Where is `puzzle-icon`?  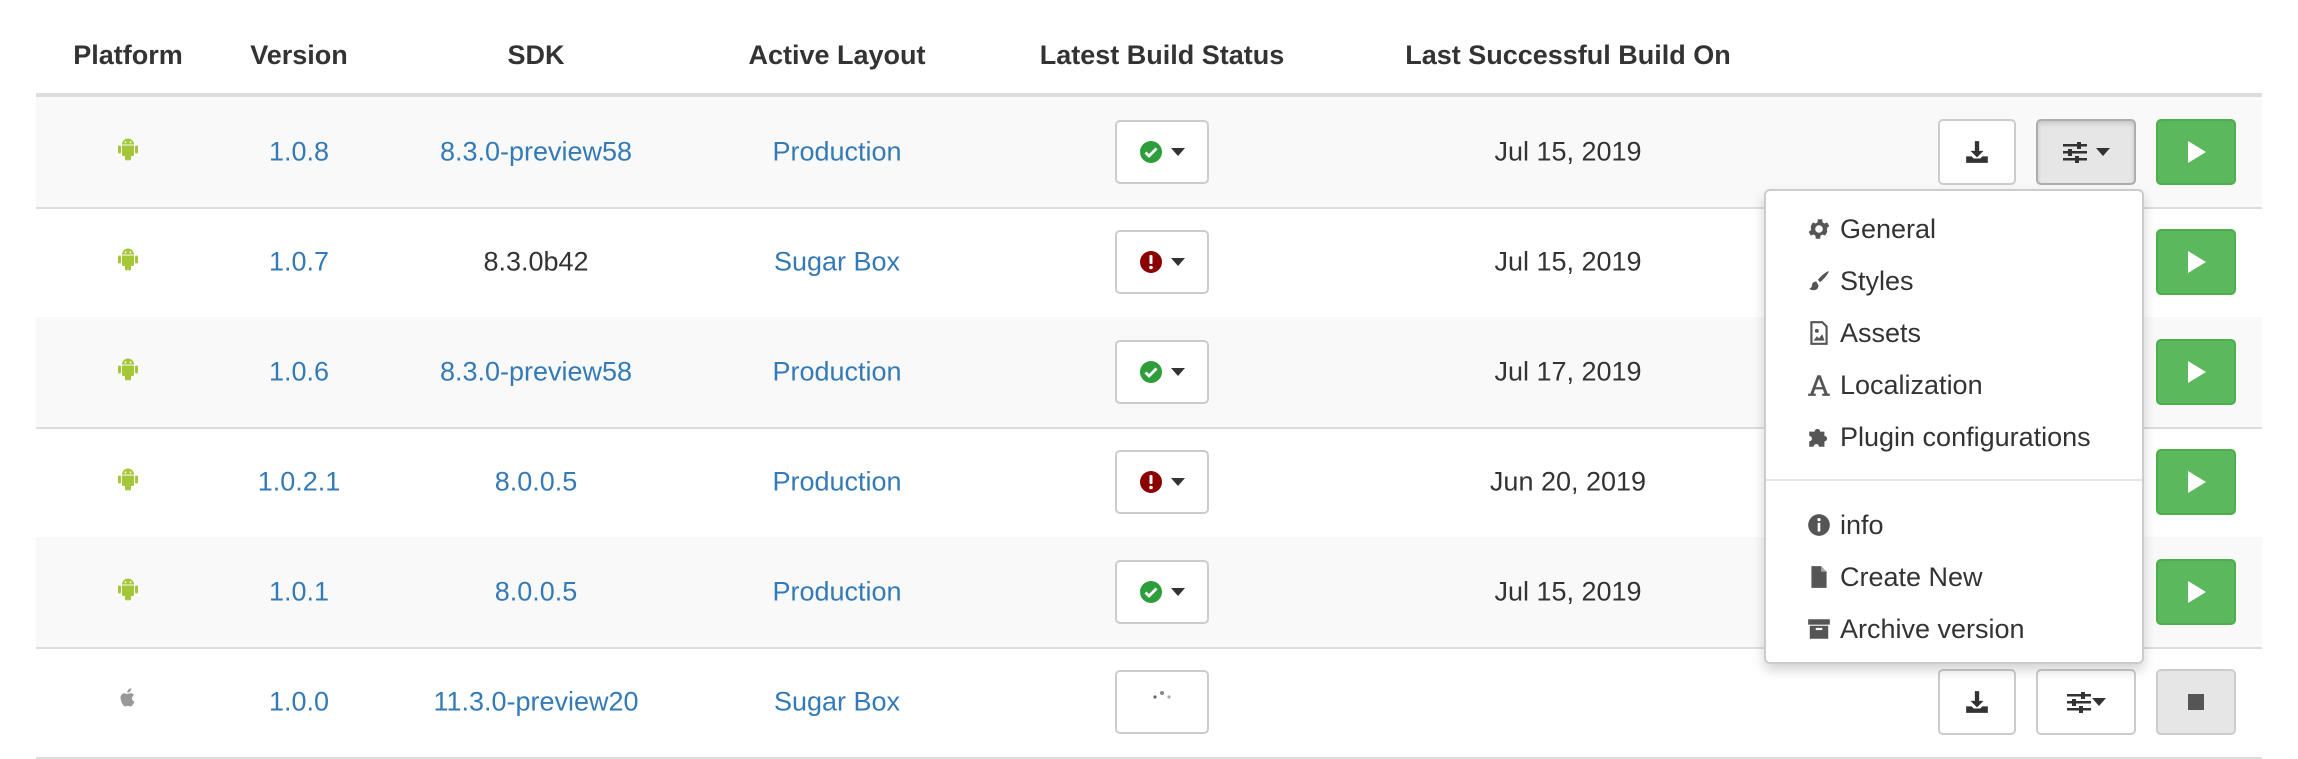
puzzle-icon is located at coordinates (1819, 437).